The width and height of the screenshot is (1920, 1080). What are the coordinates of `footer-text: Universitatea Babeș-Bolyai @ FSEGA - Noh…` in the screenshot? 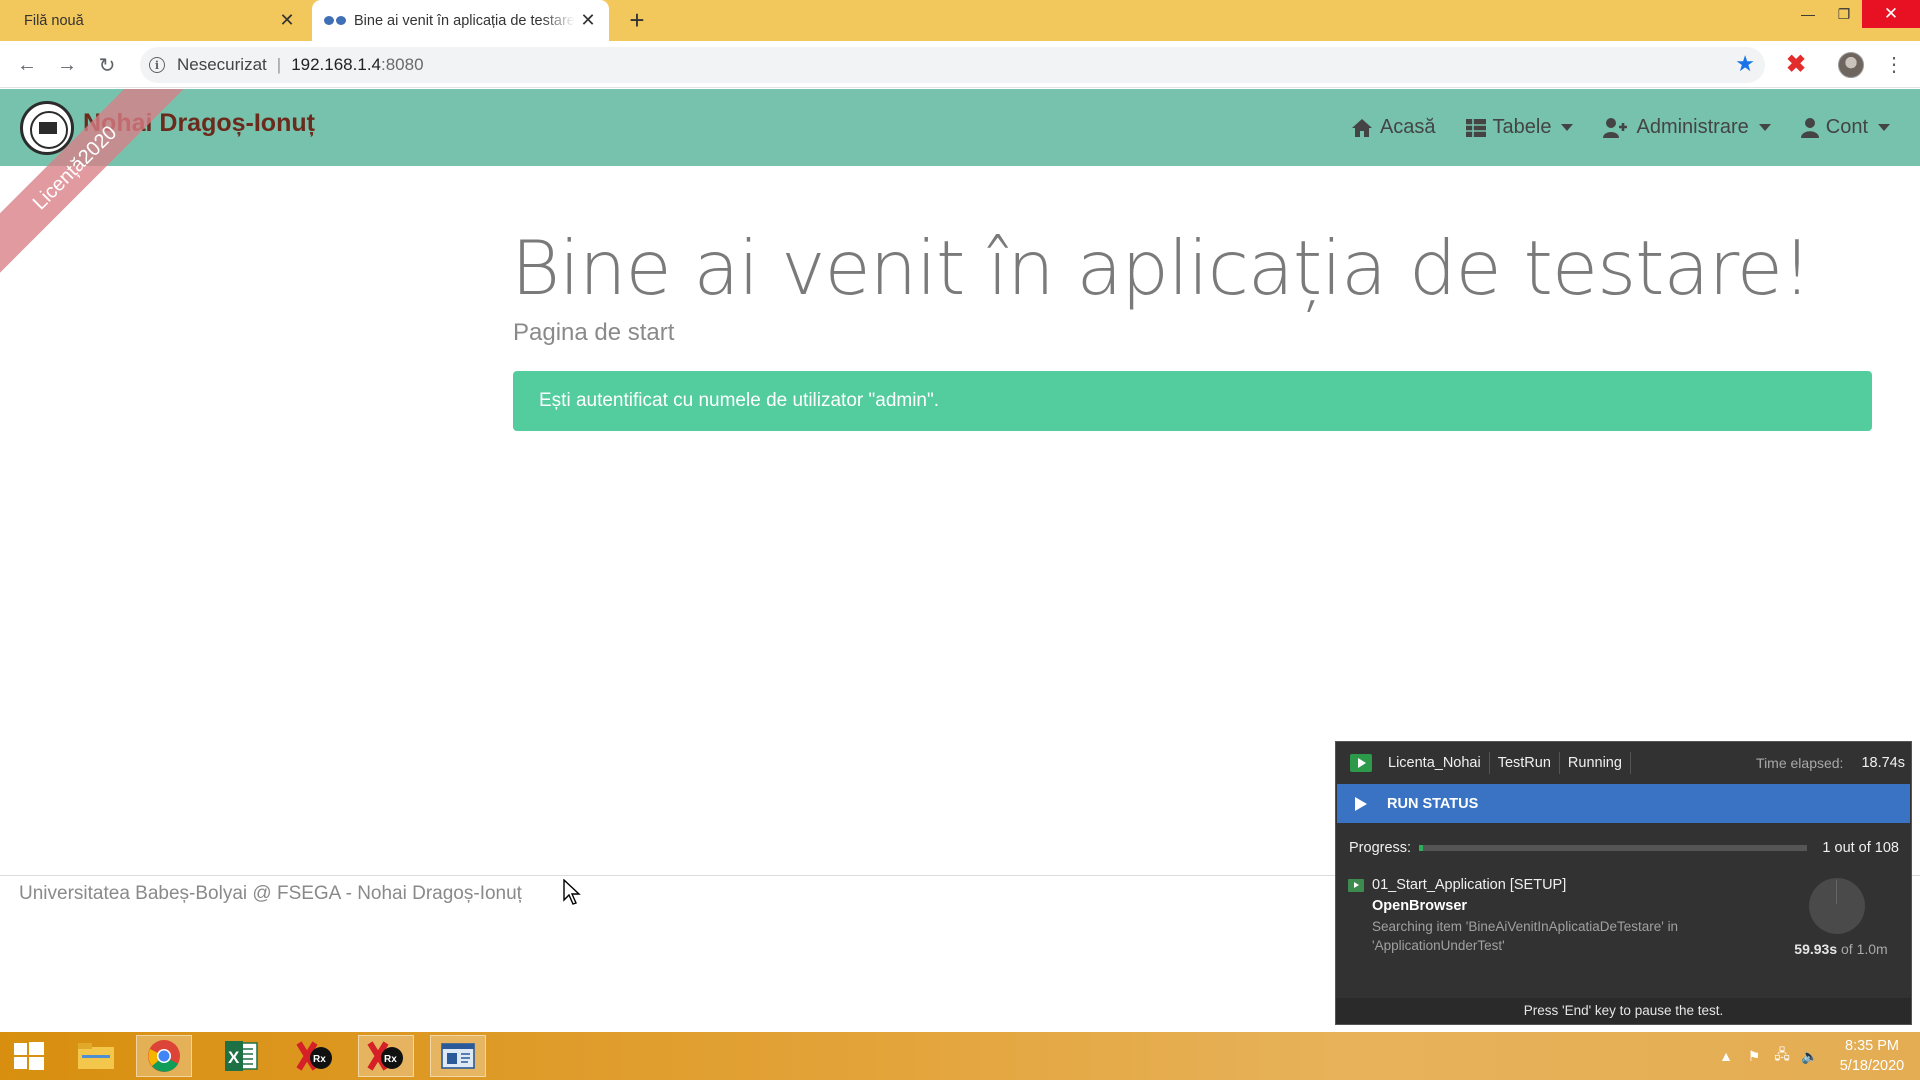 It's located at (270, 893).